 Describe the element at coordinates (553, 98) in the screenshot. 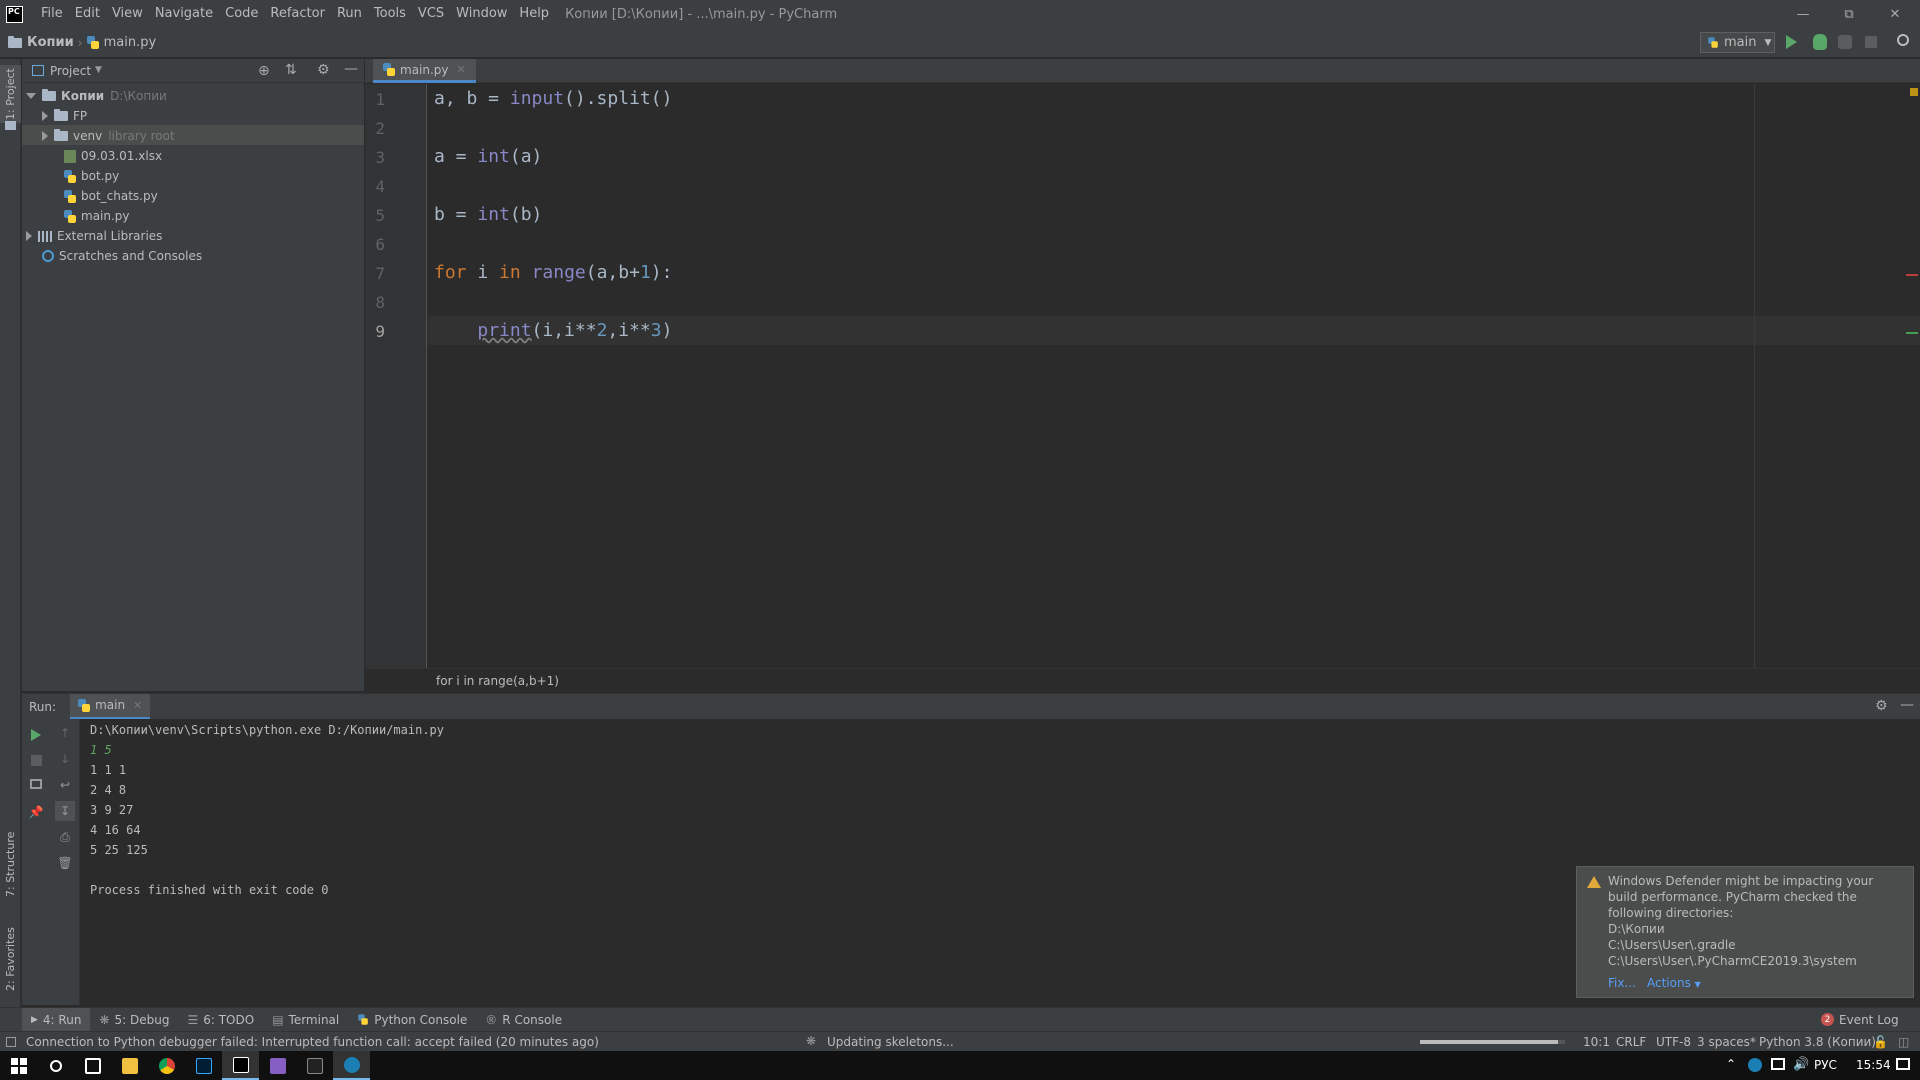

I see `code-line-1: a, b = input().split()` at that location.